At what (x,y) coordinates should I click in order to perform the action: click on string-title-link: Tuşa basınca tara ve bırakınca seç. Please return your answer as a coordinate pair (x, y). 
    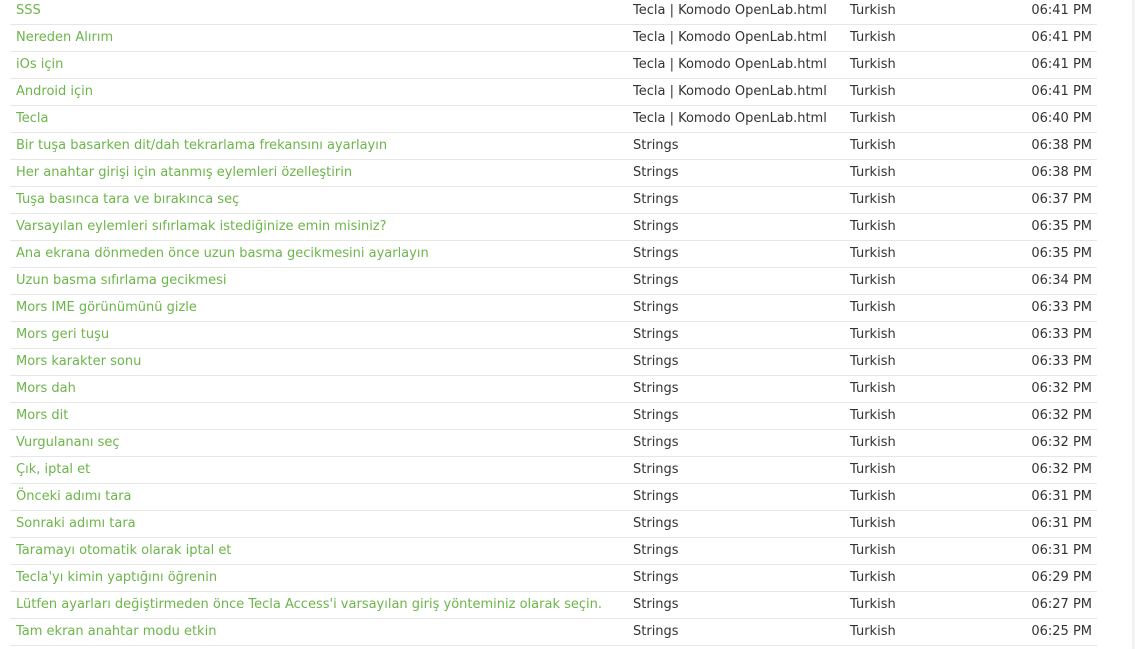
    Looking at the image, I should click on (127, 200).